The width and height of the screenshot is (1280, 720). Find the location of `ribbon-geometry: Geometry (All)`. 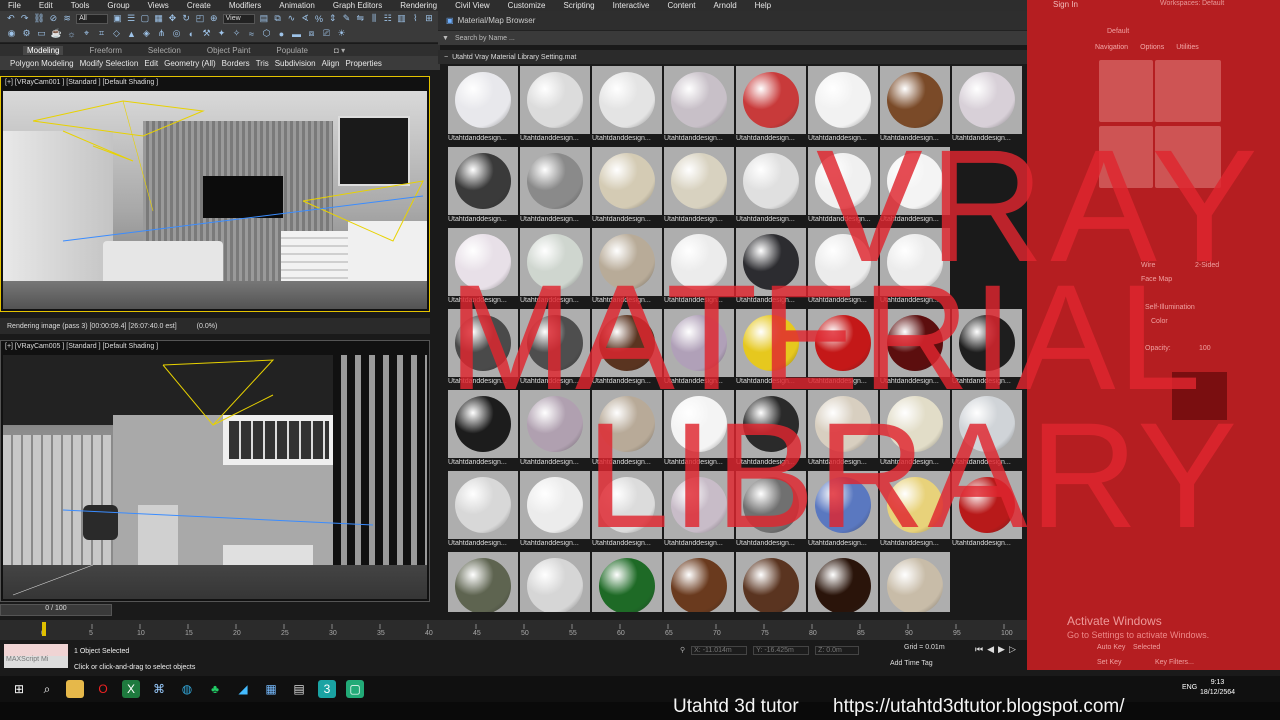

ribbon-geometry: Geometry (All) is located at coordinates (190, 63).